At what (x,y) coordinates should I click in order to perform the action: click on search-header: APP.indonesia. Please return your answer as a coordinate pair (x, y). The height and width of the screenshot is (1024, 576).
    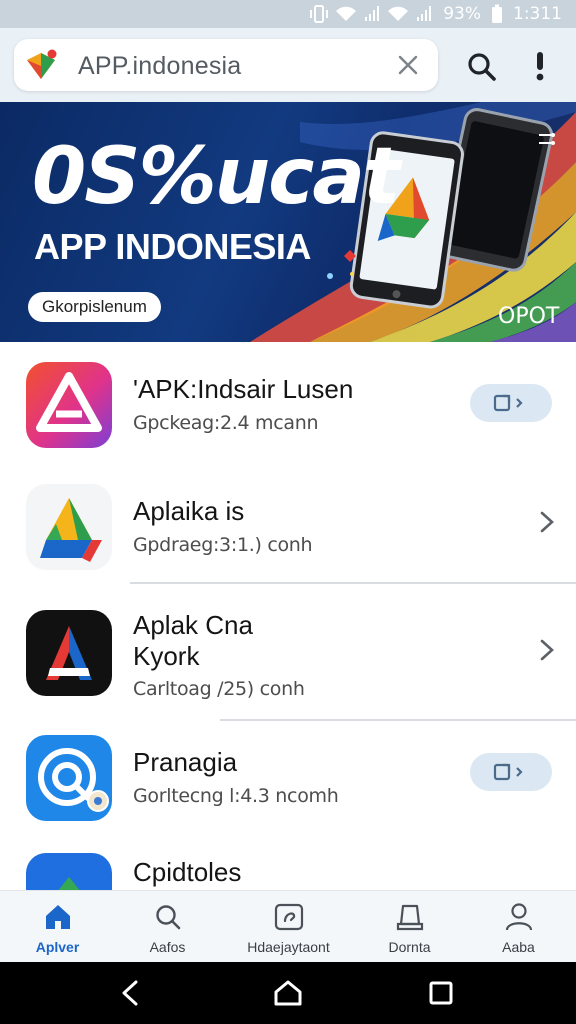
    Looking at the image, I should click on (288, 65).